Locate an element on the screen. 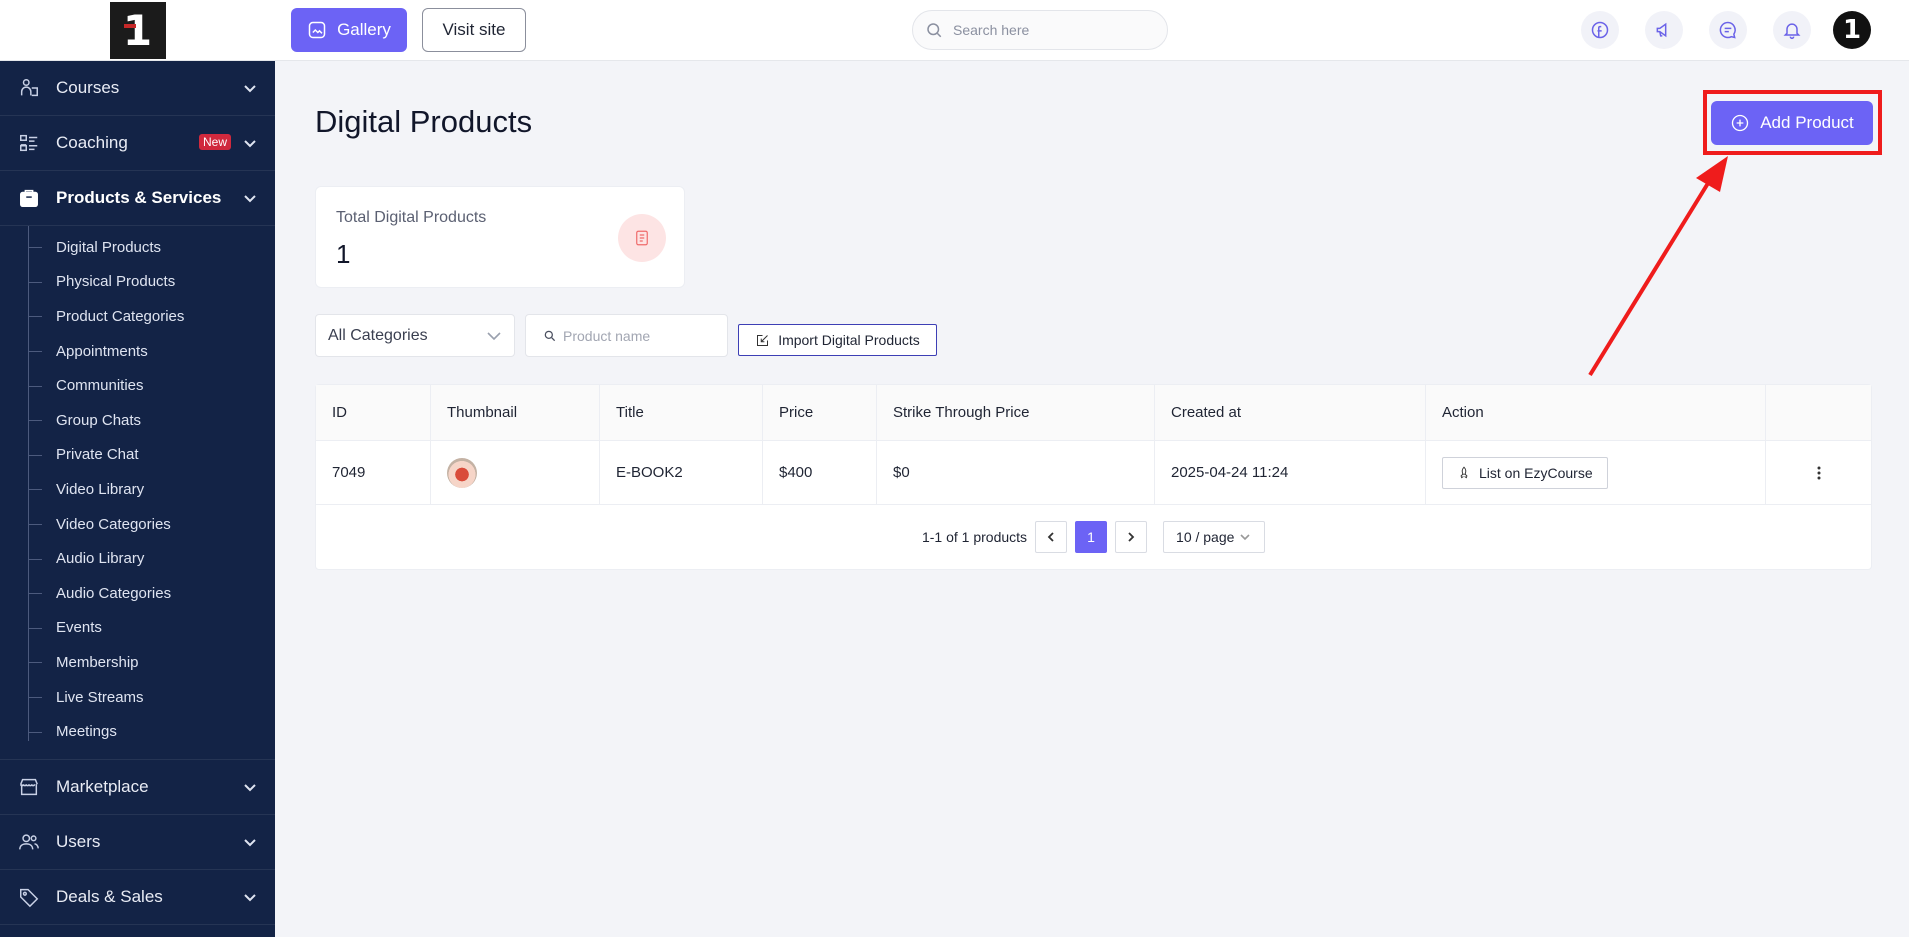  column-header-menu is located at coordinates (1818, 412).